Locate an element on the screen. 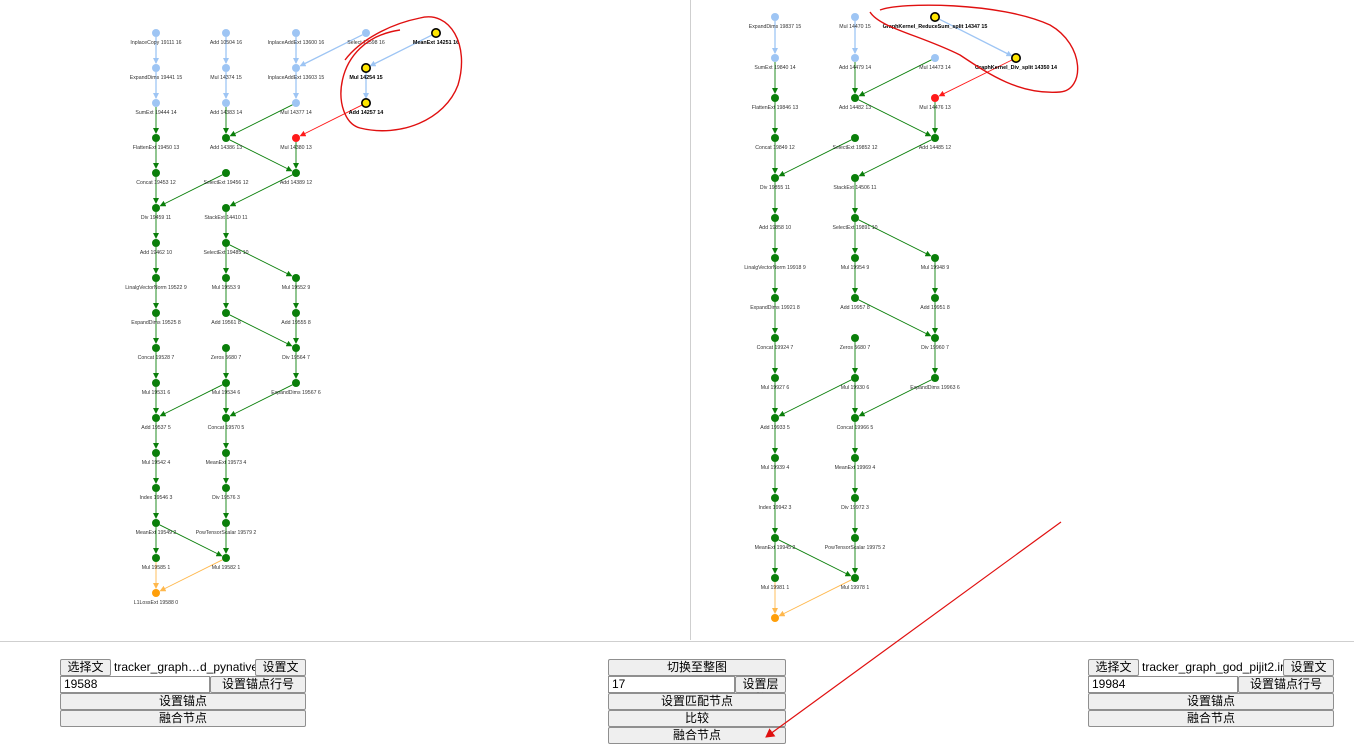 The image size is (1354, 745). left-graph-node: Add 19561 8 is located at coordinates (226, 317).